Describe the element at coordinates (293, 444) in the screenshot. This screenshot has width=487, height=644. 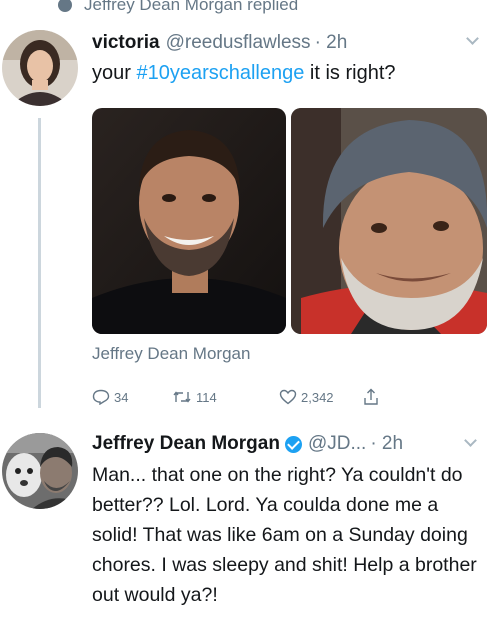
I see `verified-badge-icon` at that location.